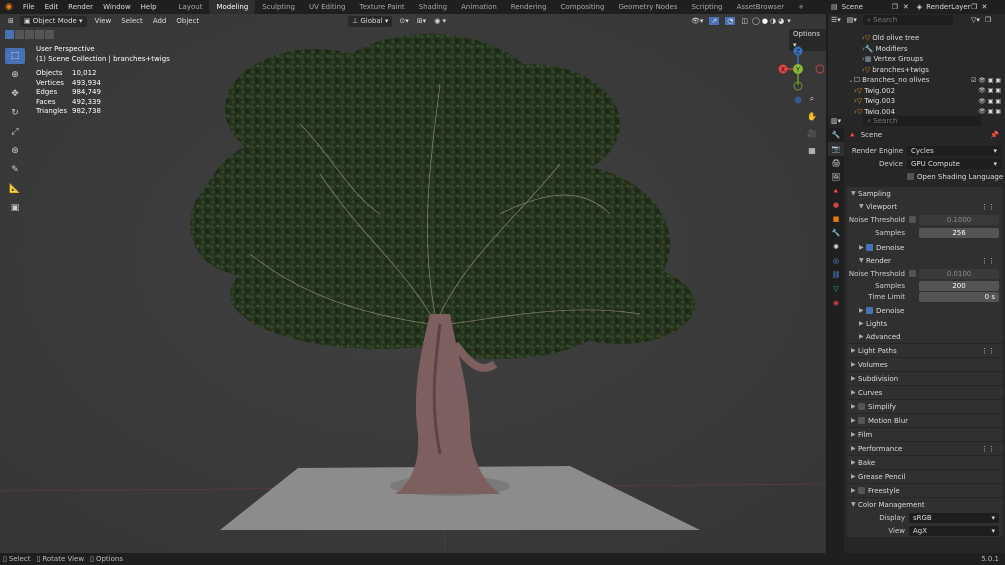  Describe the element at coordinates (959, 285) in the screenshot. I see `r-samples-field: 200` at that location.